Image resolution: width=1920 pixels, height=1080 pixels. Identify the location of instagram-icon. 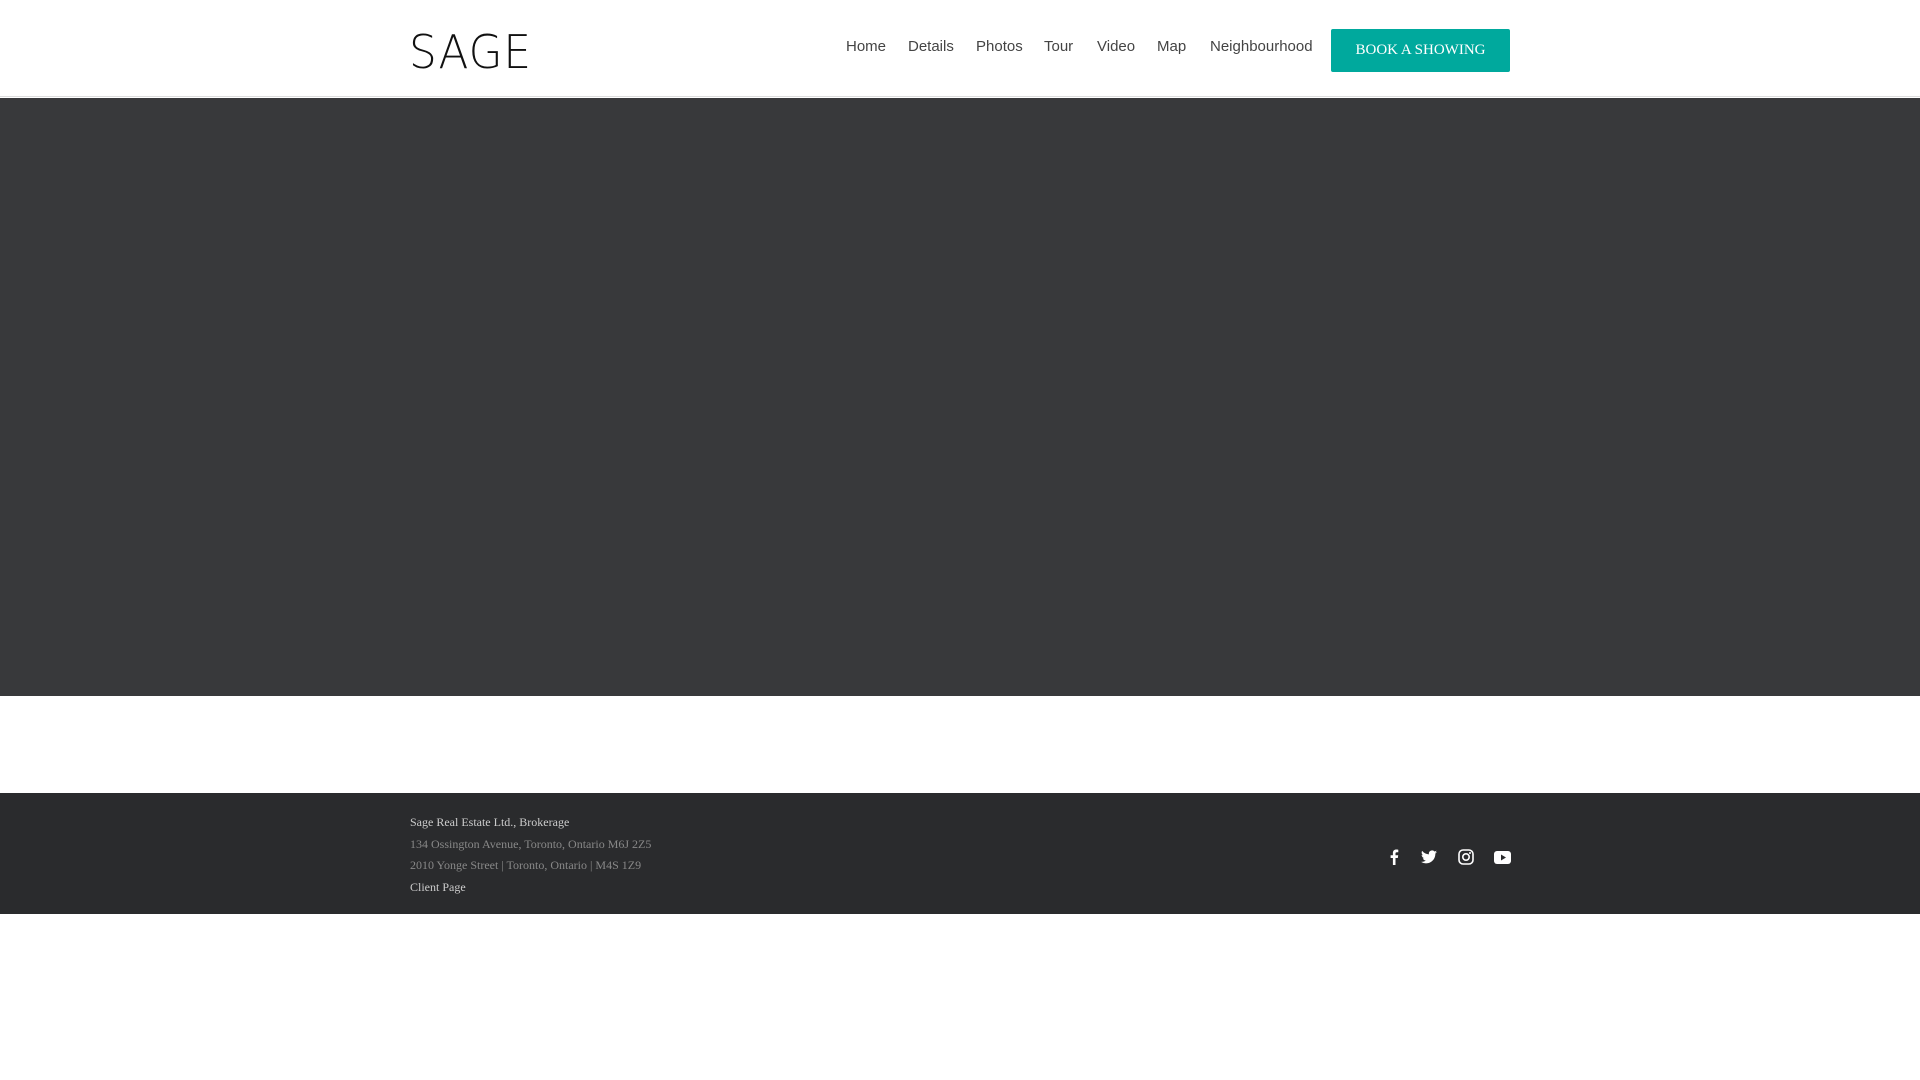
(1466, 857).